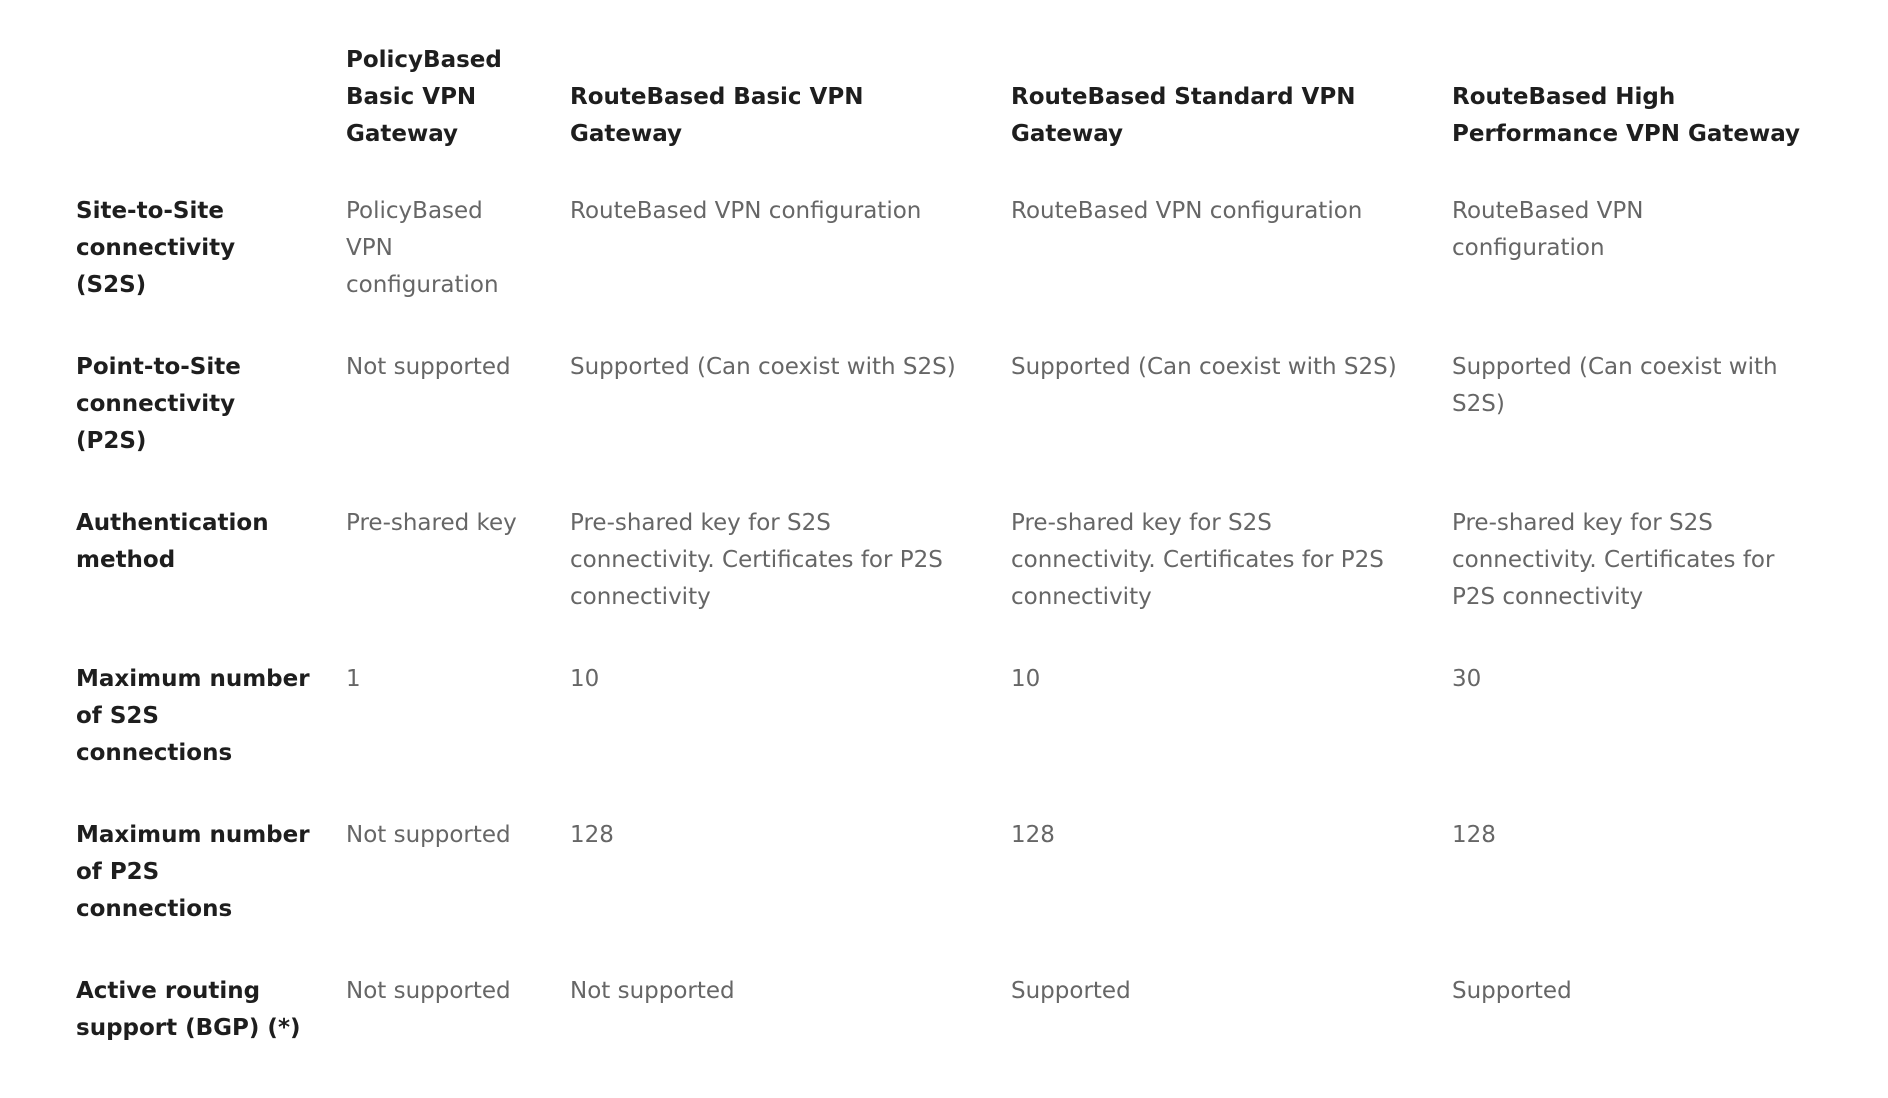 This screenshot has height=1098, width=1888. Describe the element at coordinates (1467, 679) in the screenshot. I see `table-cell: 30` at that location.